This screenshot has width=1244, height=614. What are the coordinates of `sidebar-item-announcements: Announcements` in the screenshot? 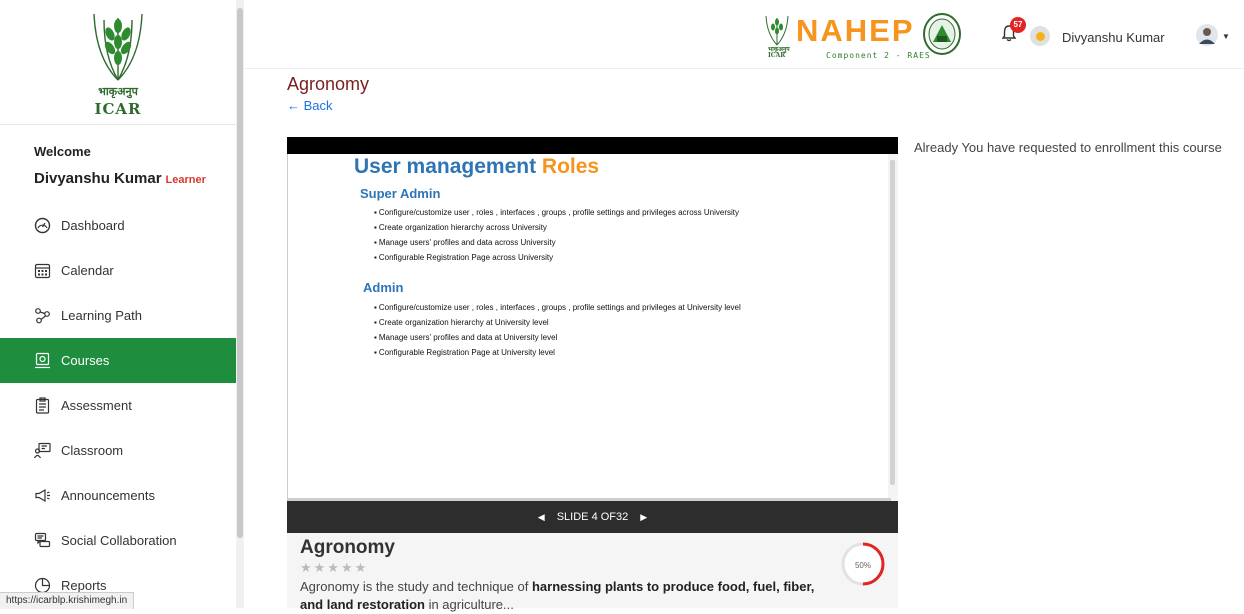 It's located at (118, 495).